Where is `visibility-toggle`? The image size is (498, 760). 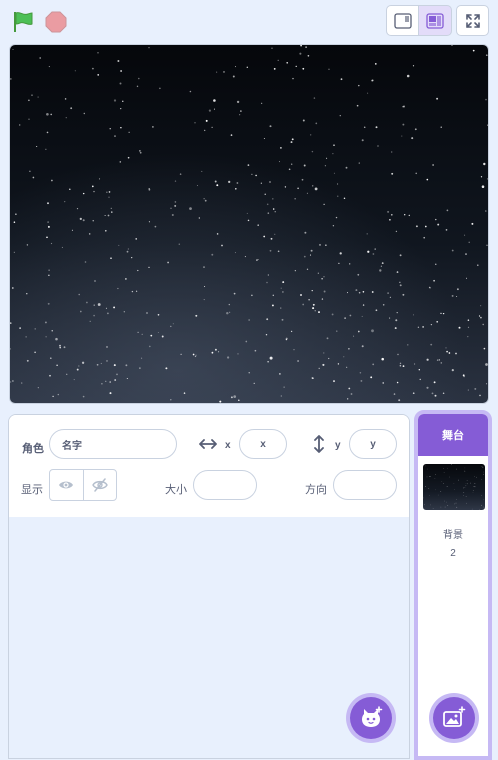 visibility-toggle is located at coordinates (83, 485).